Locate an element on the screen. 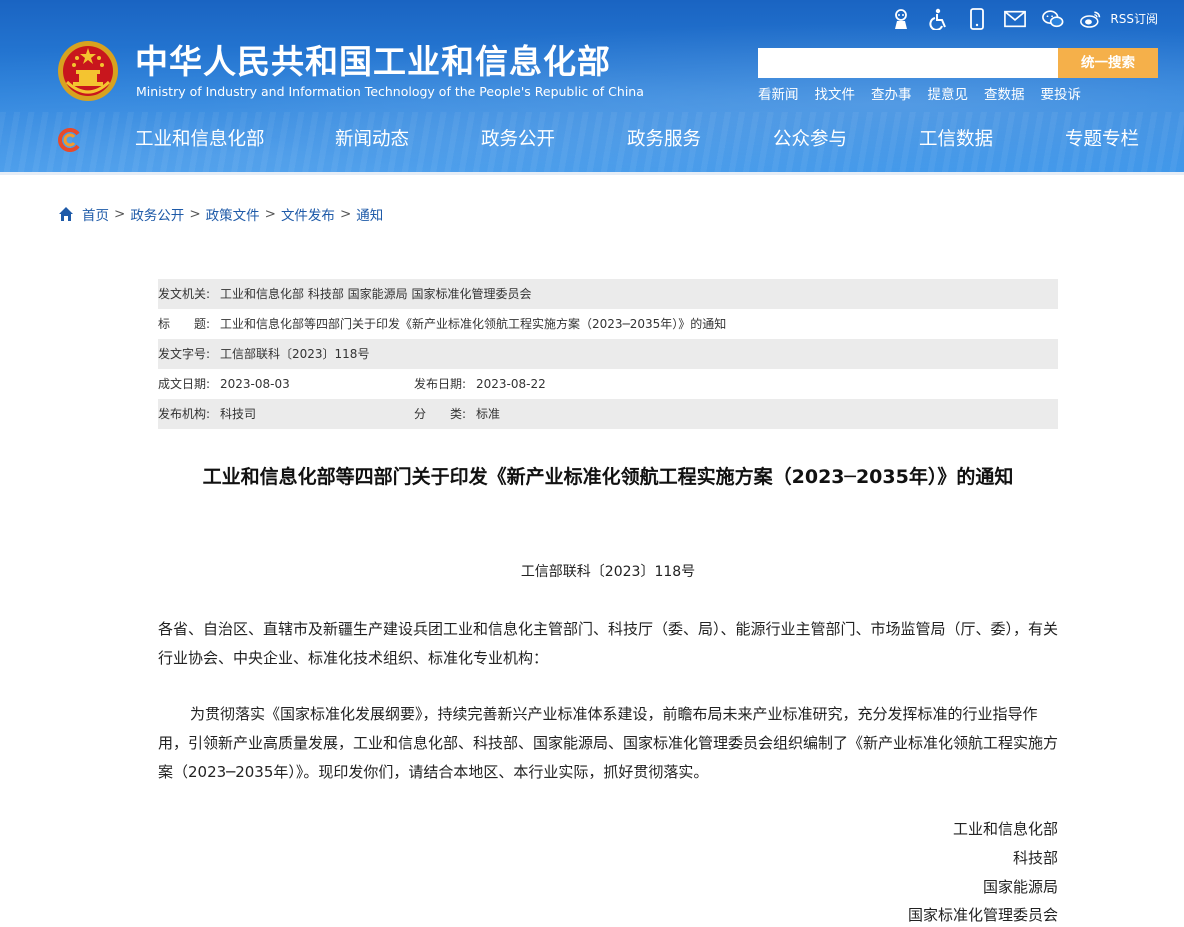 Image resolution: width=1184 pixels, height=927 pixels. quick-links: 看新闻 找文件 查办事 提意见 查数据 要投诉 is located at coordinates (919, 95).